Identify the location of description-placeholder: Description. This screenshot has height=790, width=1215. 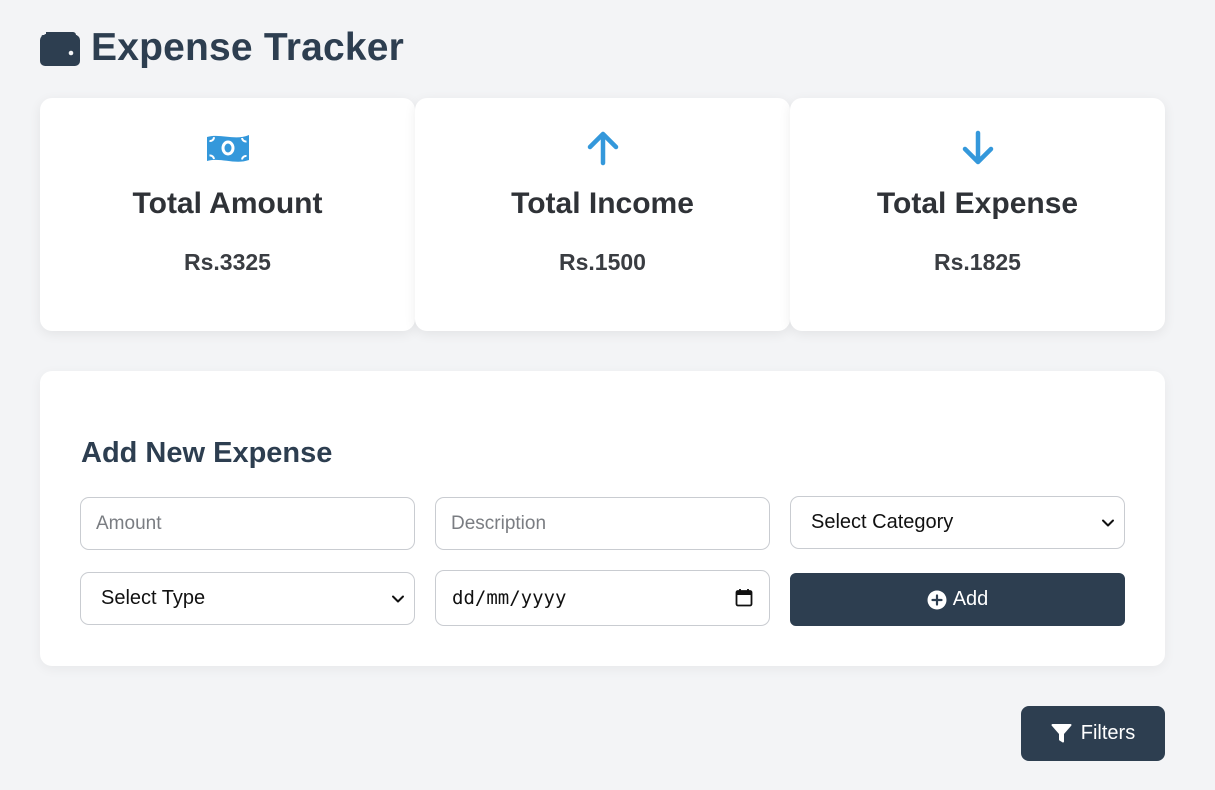
(499, 523).